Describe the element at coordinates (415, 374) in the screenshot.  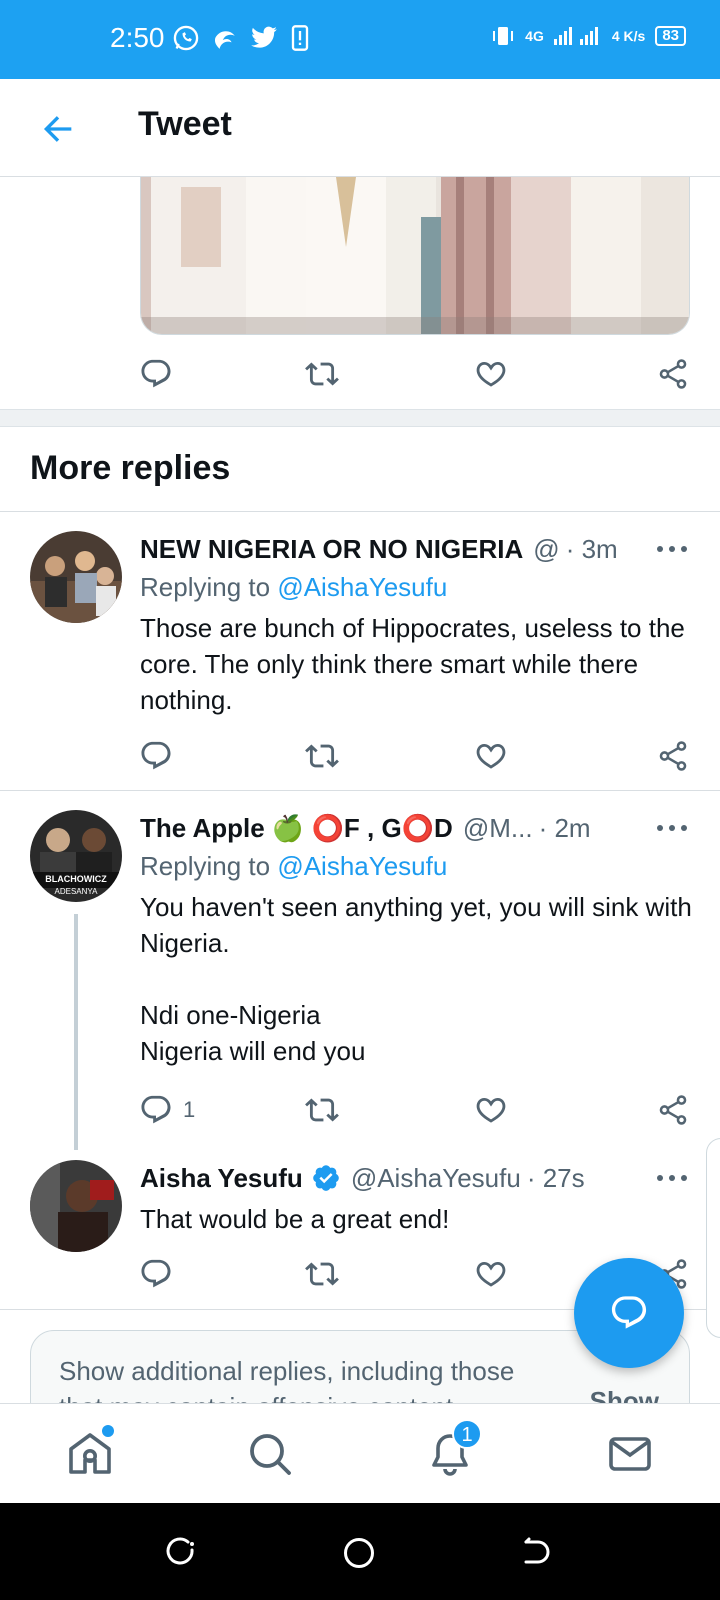
I see `main-tweet-actions` at that location.